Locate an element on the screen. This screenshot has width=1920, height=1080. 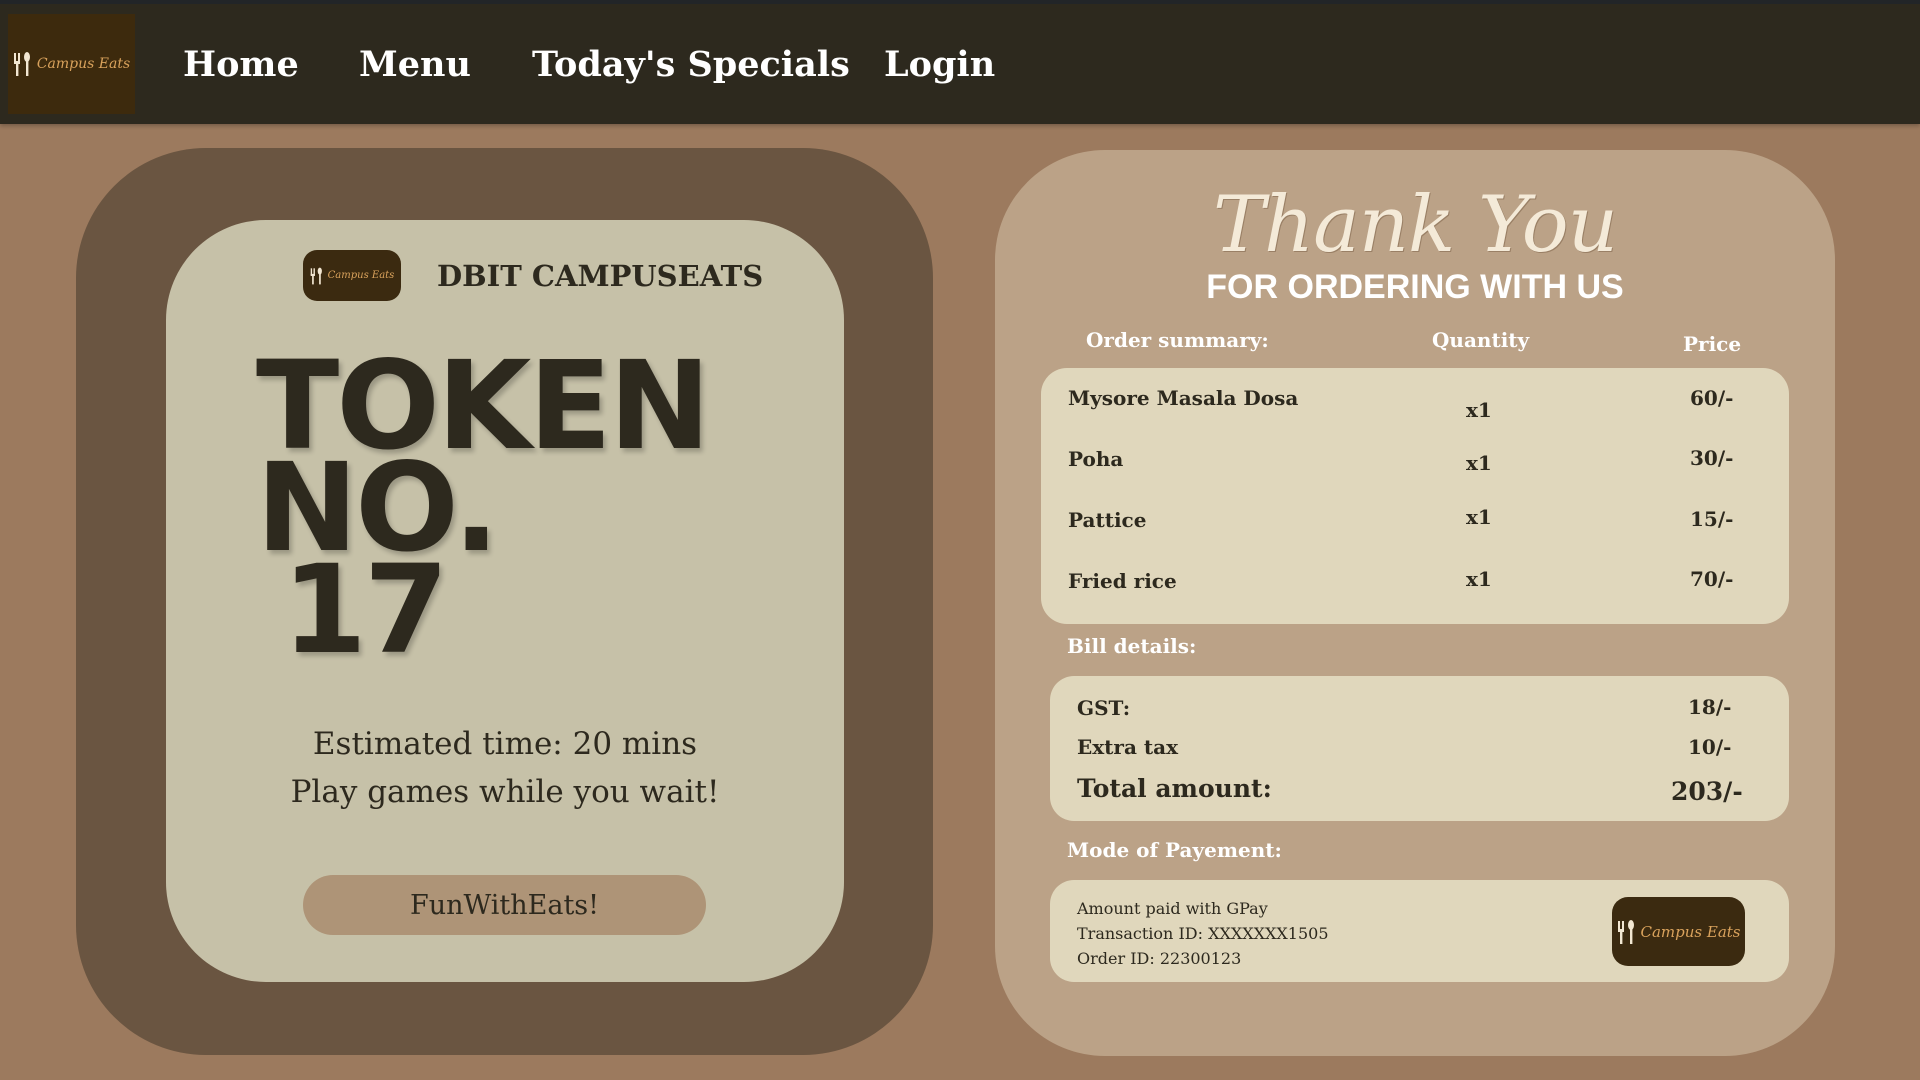
nav-todays-specials: Today's Specials is located at coordinates (691, 64).